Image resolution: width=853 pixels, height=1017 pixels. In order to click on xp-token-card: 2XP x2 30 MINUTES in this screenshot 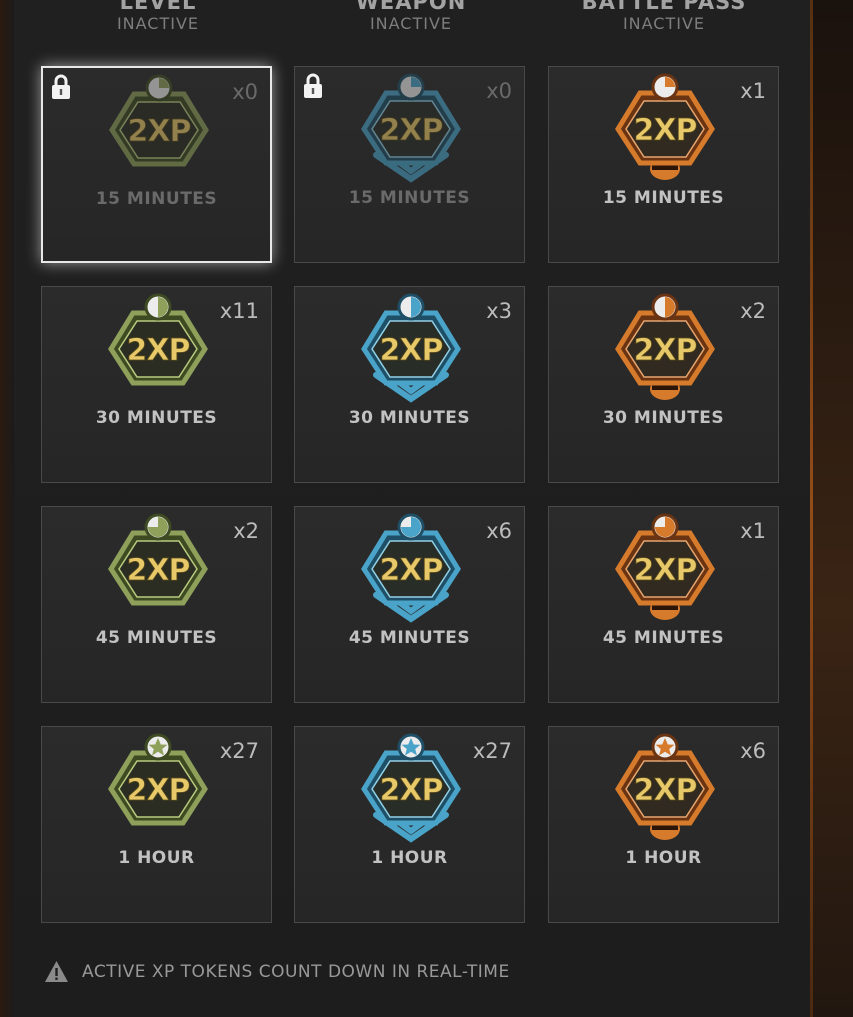, I will do `click(663, 384)`.